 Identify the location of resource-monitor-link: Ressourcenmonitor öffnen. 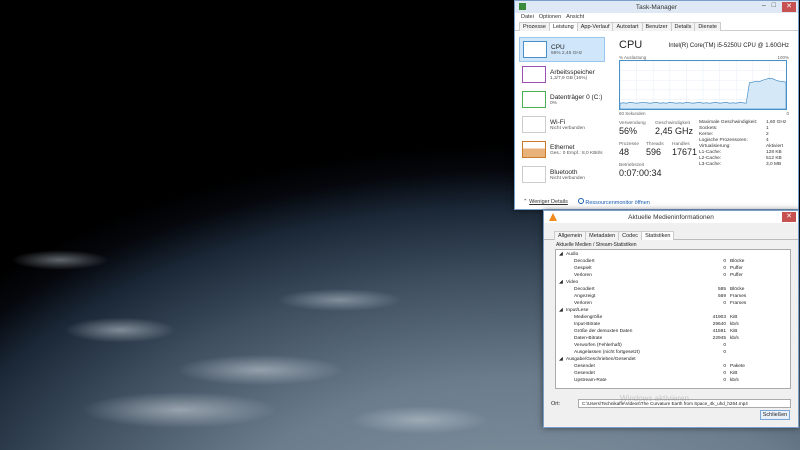
(613, 202).